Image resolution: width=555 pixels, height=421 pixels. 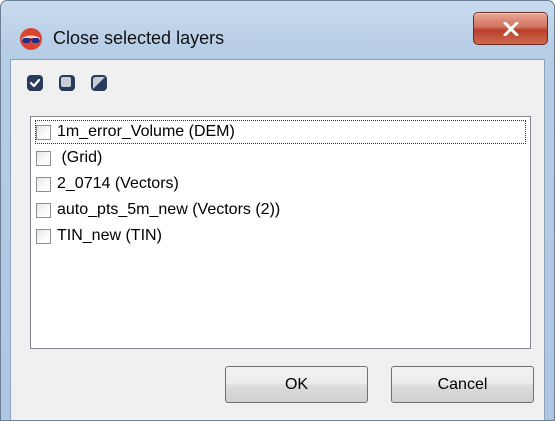 I want to click on list-item: (Grid), so click(x=69, y=158).